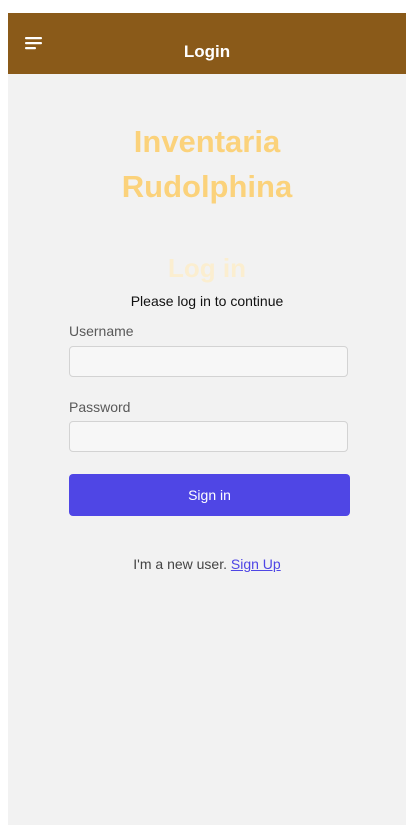  I want to click on sign-in-button: Sign in, so click(209, 495).